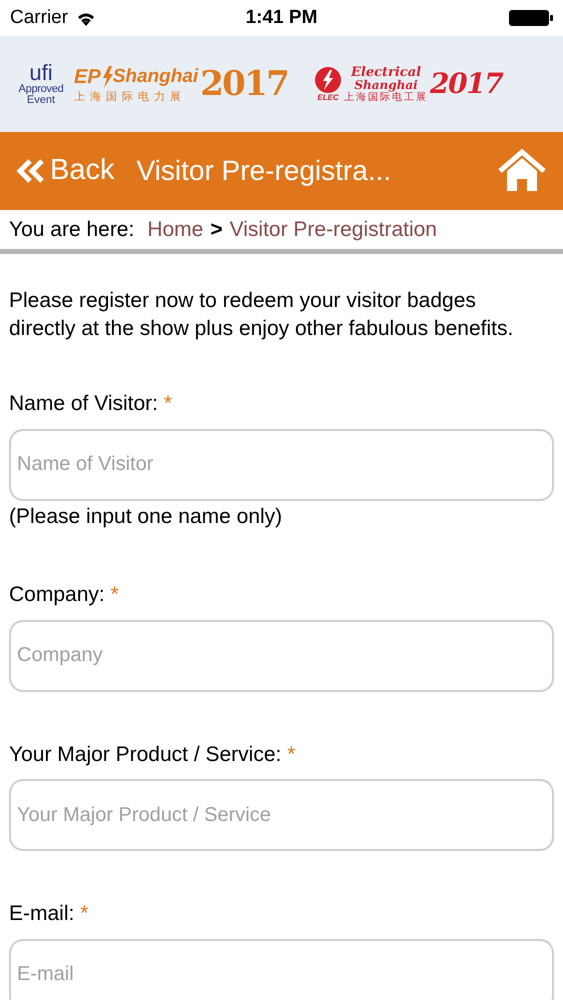 The height and width of the screenshot is (1000, 563). Describe the element at coordinates (333, 230) in the screenshot. I see `breadcrumb-link: Visitor Pre-registration` at that location.